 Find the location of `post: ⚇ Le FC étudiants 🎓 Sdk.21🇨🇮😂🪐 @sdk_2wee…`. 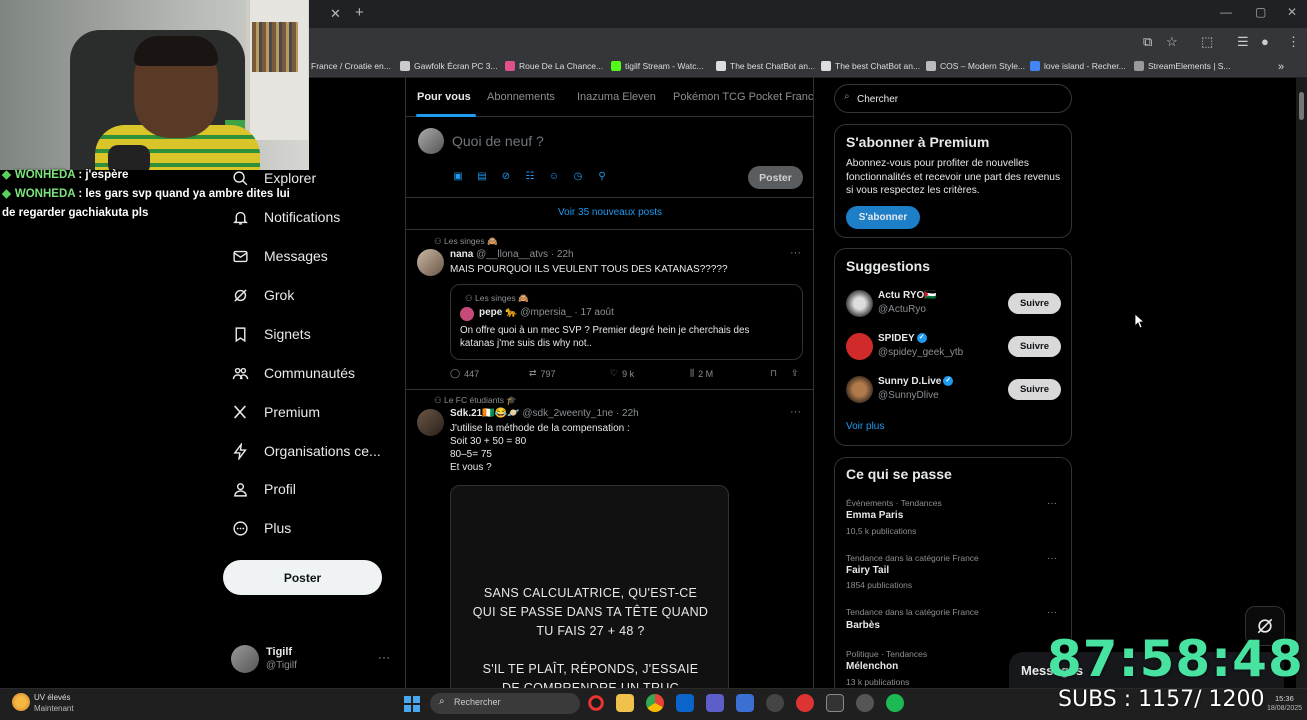

post: ⚇ Le FC étudiants 🎓 Sdk.21🇨🇮😂🪐 @sdk_2wee… is located at coordinates (609, 540).